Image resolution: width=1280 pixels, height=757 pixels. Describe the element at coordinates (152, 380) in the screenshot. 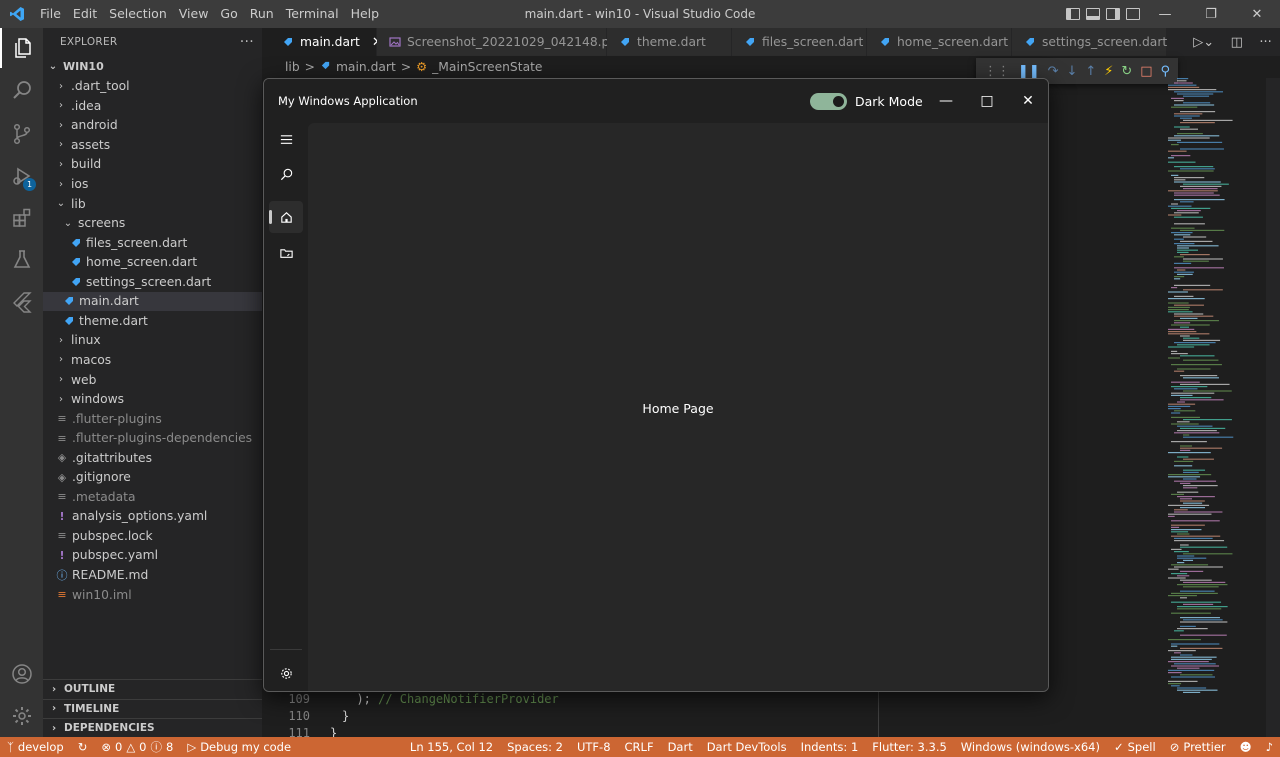

I see `tree-item: › web` at that location.